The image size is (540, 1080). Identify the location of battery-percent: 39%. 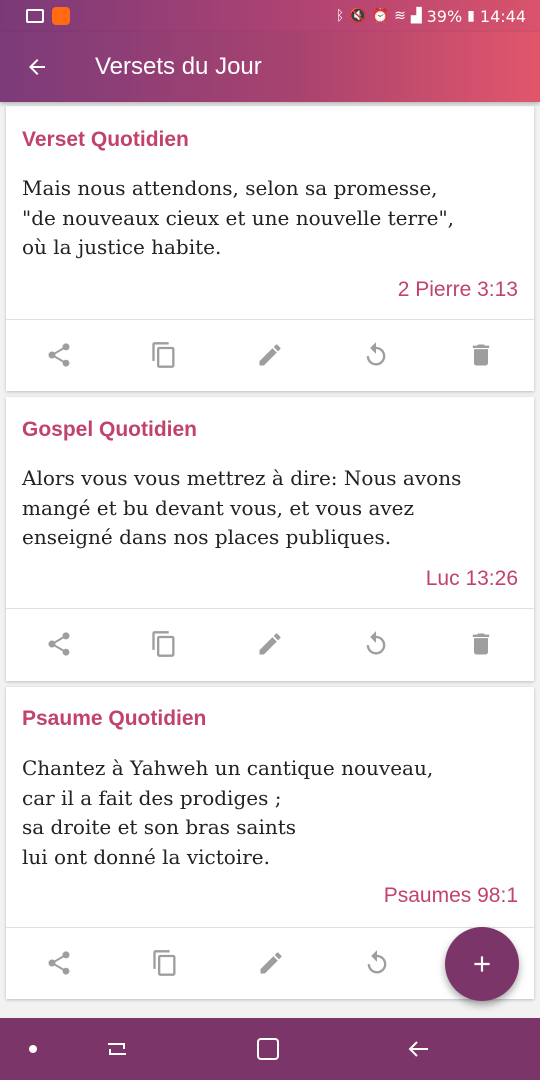
(444, 16).